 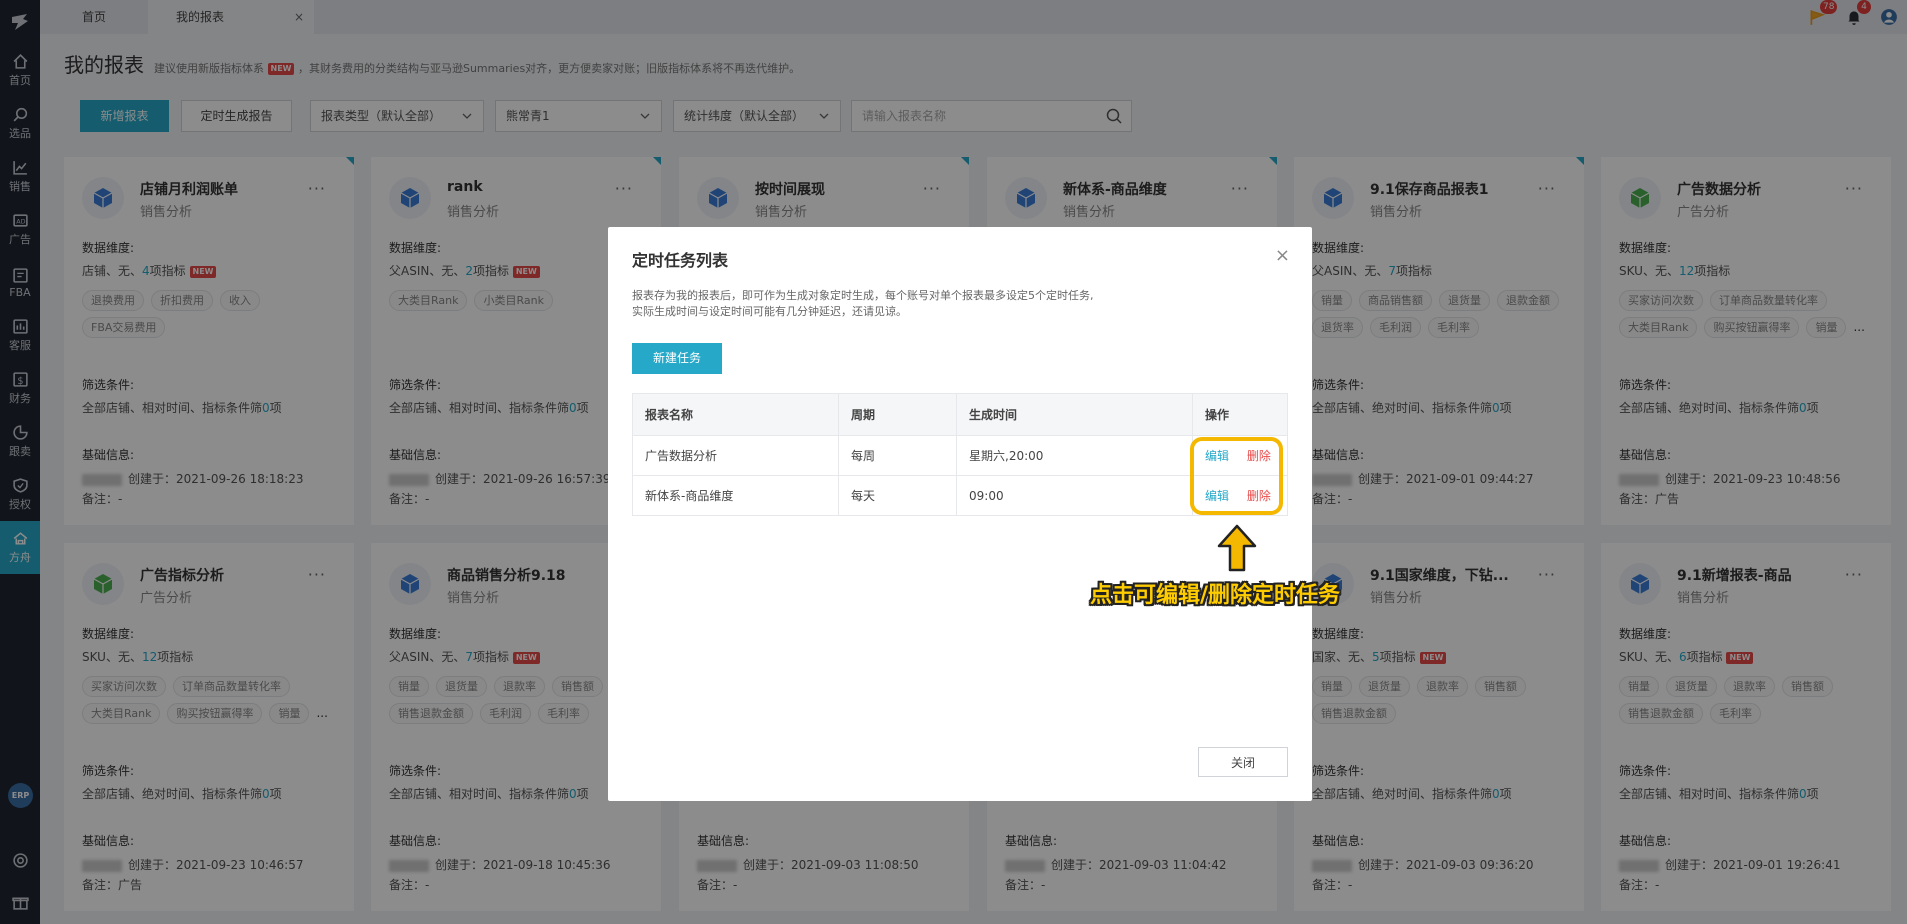 I want to click on task-time: 星期六,20:00, so click(x=1074, y=455).